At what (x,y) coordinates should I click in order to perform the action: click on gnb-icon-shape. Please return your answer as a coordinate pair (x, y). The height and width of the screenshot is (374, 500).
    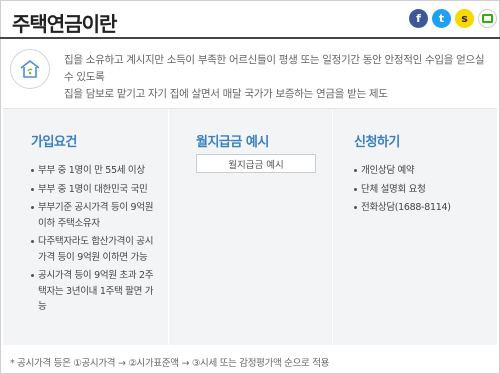
    Looking at the image, I should click on (487, 18).